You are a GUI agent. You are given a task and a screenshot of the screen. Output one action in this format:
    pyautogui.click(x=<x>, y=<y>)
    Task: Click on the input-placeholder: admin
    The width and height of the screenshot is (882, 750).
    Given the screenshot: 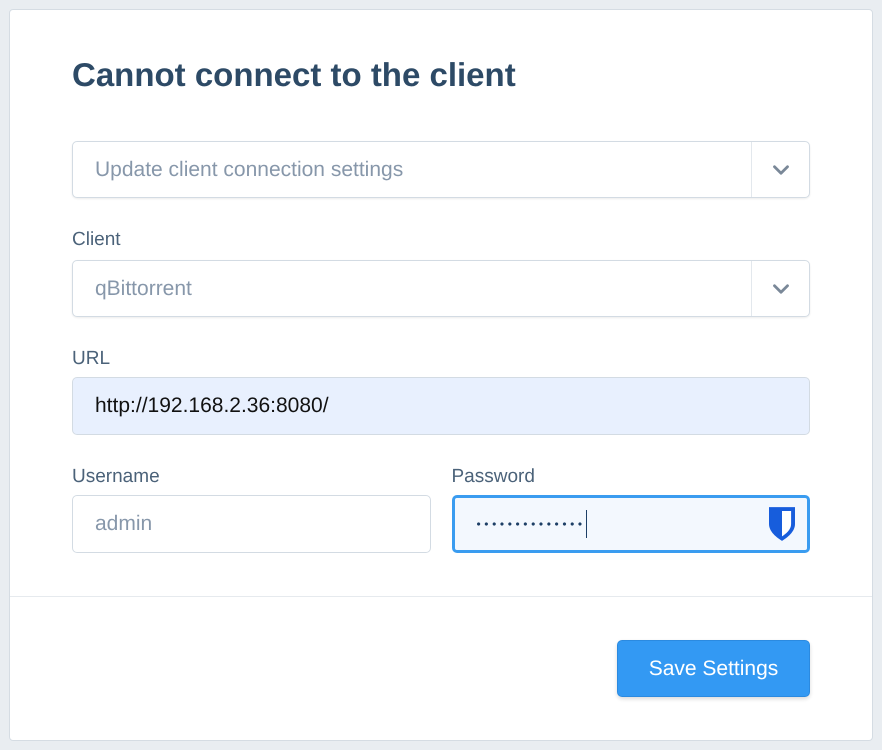 What is the action you would take?
    pyautogui.click(x=123, y=524)
    